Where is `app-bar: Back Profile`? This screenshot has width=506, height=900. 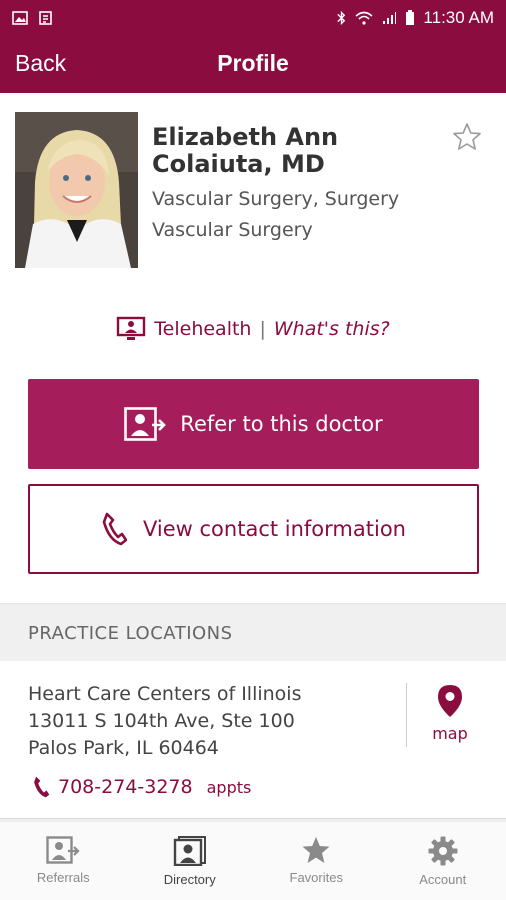
app-bar: Back Profile is located at coordinates (253, 64).